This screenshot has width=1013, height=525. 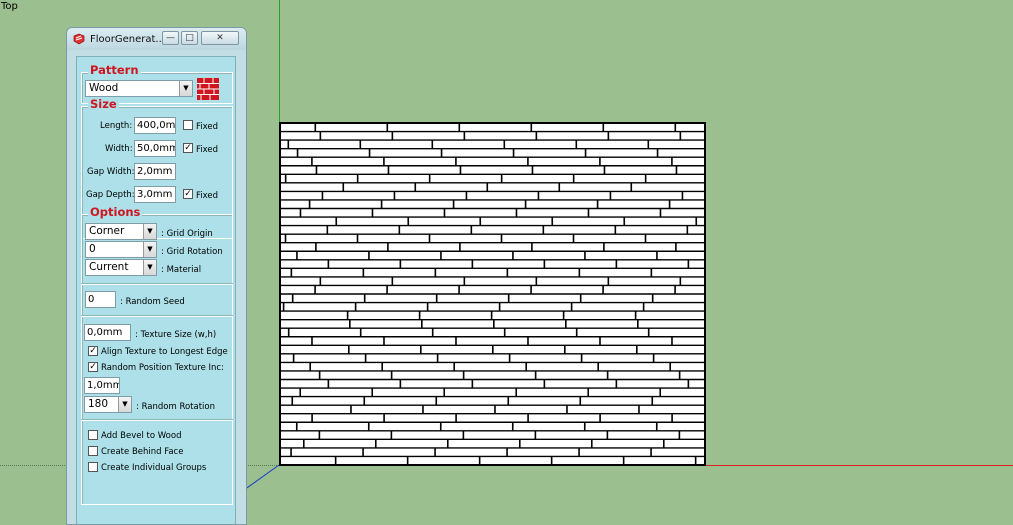 I want to click on add-bevel-label: Add Bevel to Wood, so click(x=141, y=436).